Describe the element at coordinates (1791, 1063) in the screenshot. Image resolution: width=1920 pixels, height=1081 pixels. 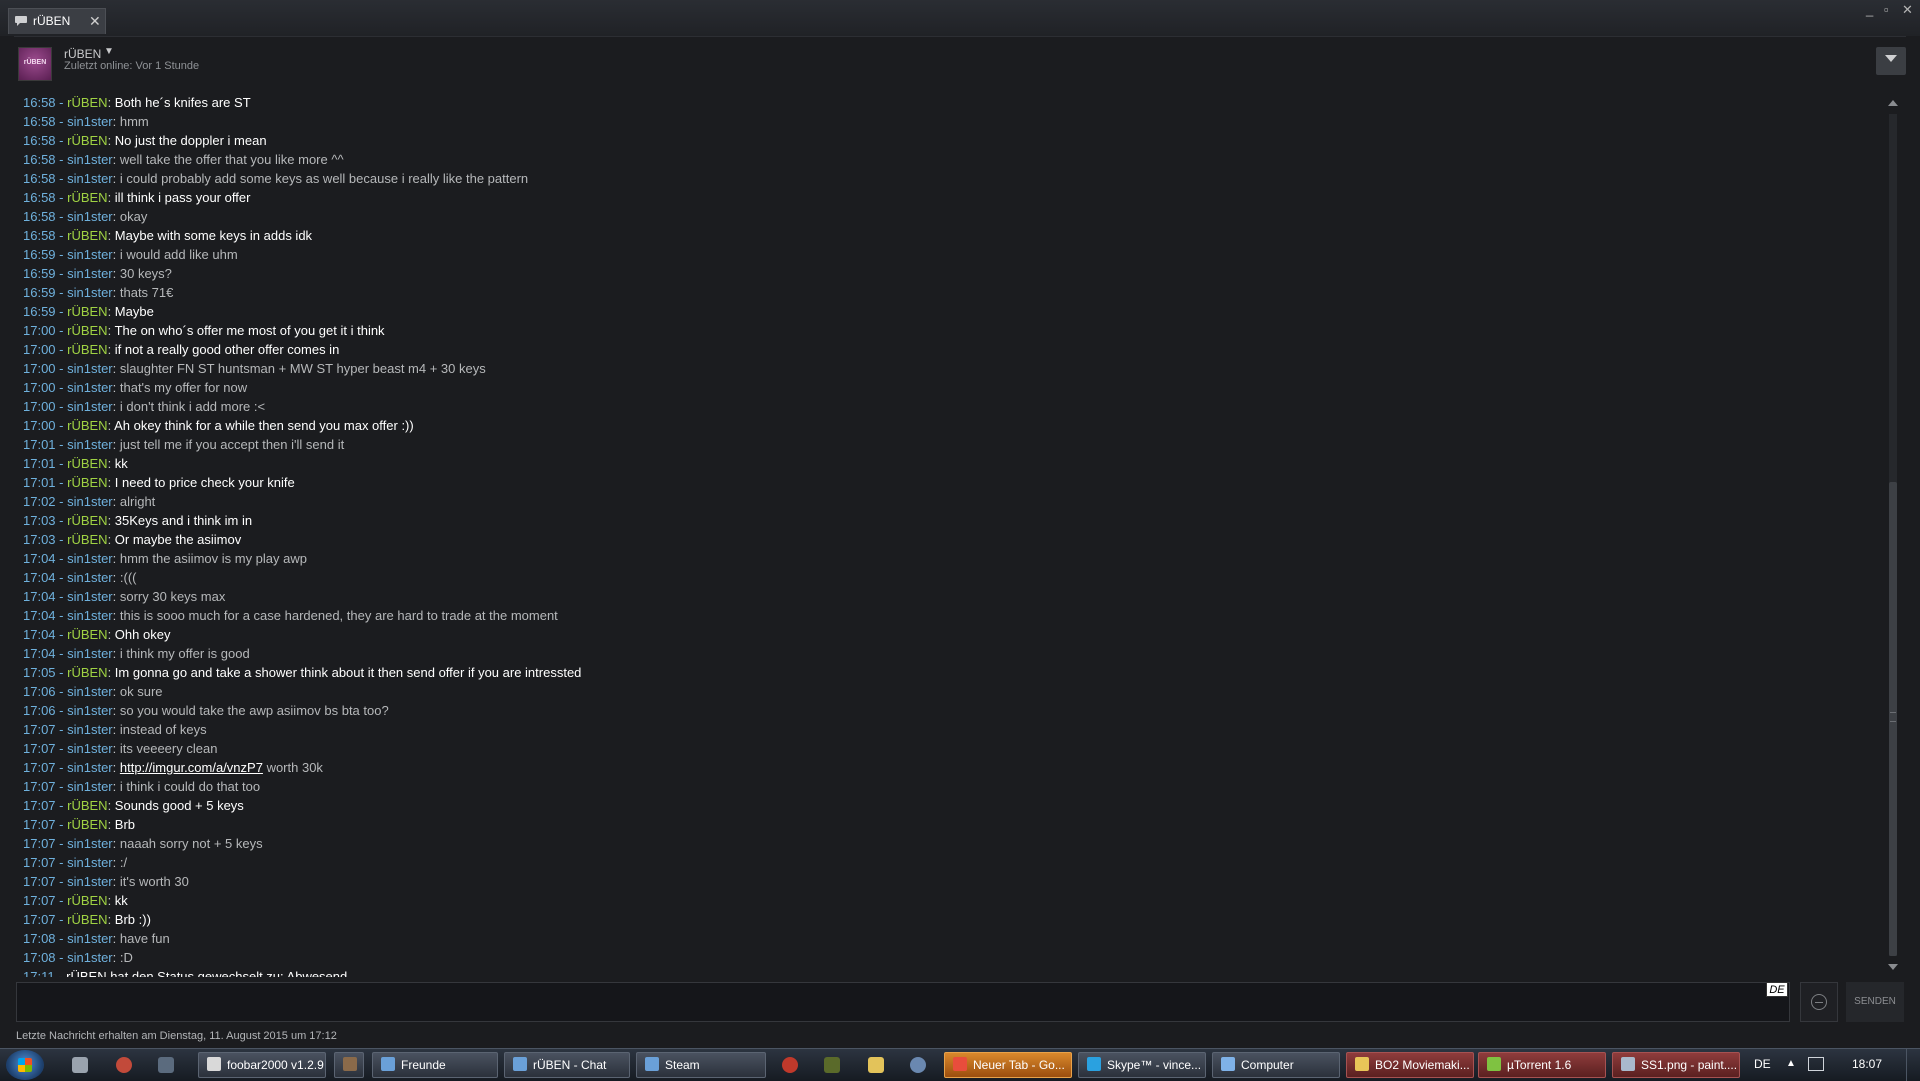
I see `tray-expand-icon: ▲` at that location.